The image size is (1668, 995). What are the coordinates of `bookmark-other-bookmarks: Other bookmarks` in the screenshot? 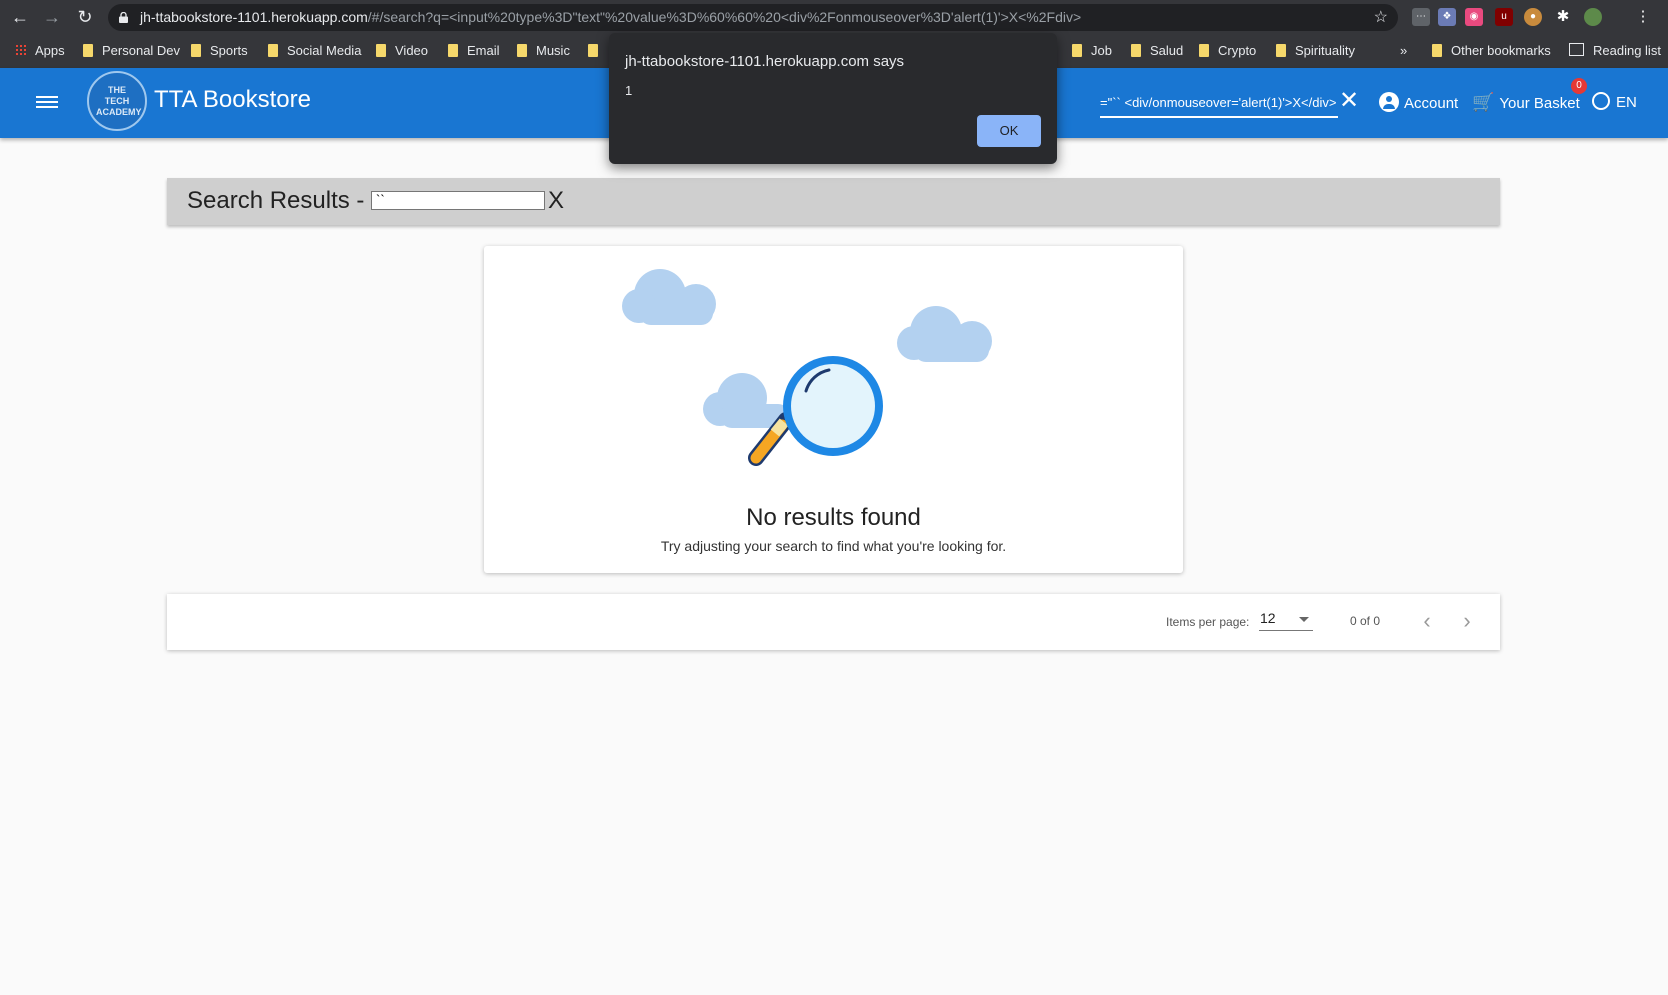 It's located at (1491, 51).